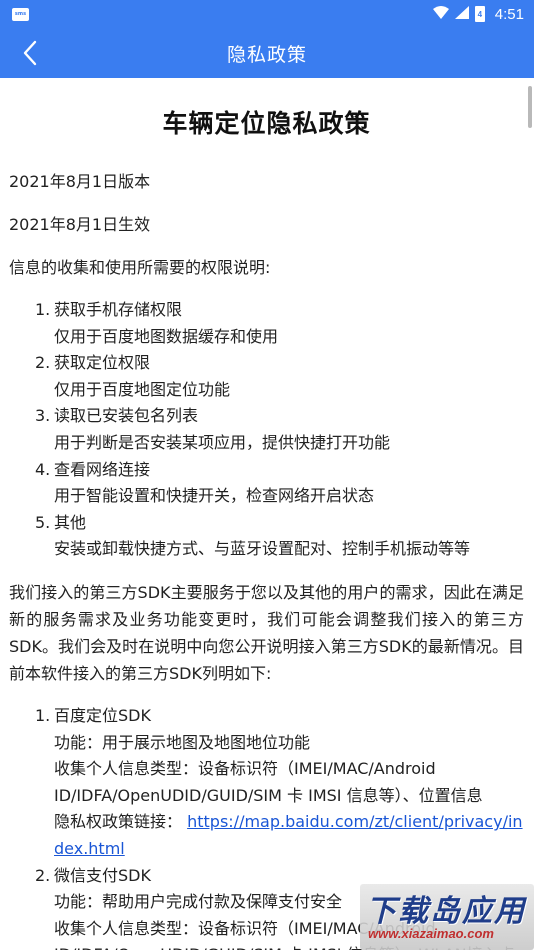  I want to click on page-title: 隐私政策, so click(266, 54).